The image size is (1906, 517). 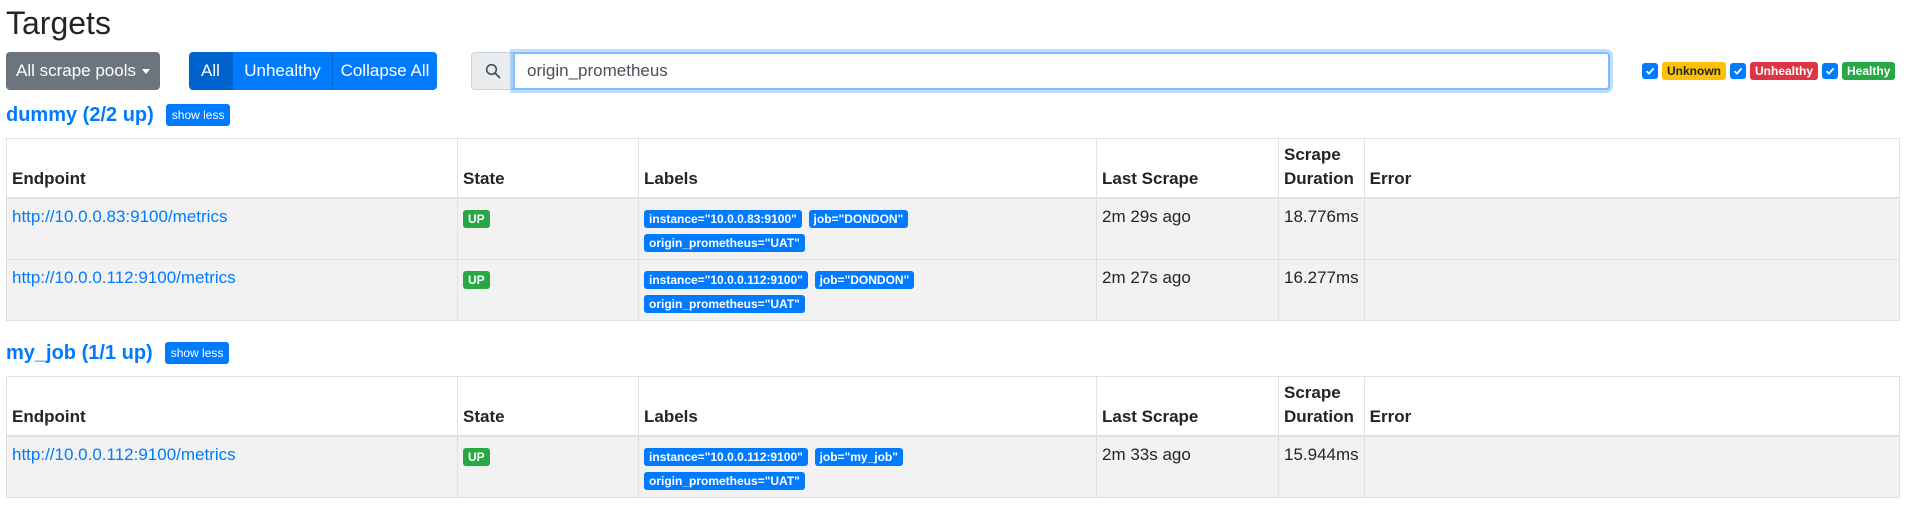 I want to click on endpoint-link: http://10.0.0.83:9100/metrics, so click(x=119, y=216).